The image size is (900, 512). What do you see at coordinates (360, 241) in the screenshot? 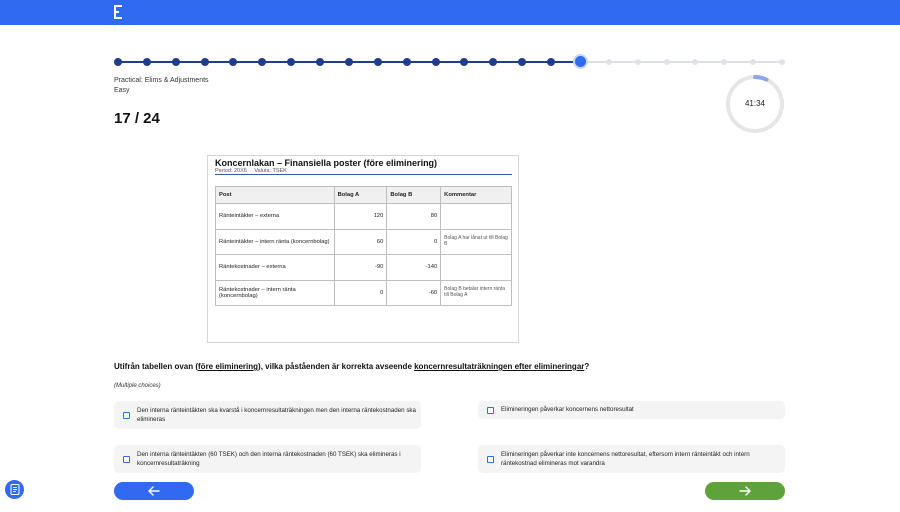
I see `cell-bolag-a: 60` at bounding box center [360, 241].